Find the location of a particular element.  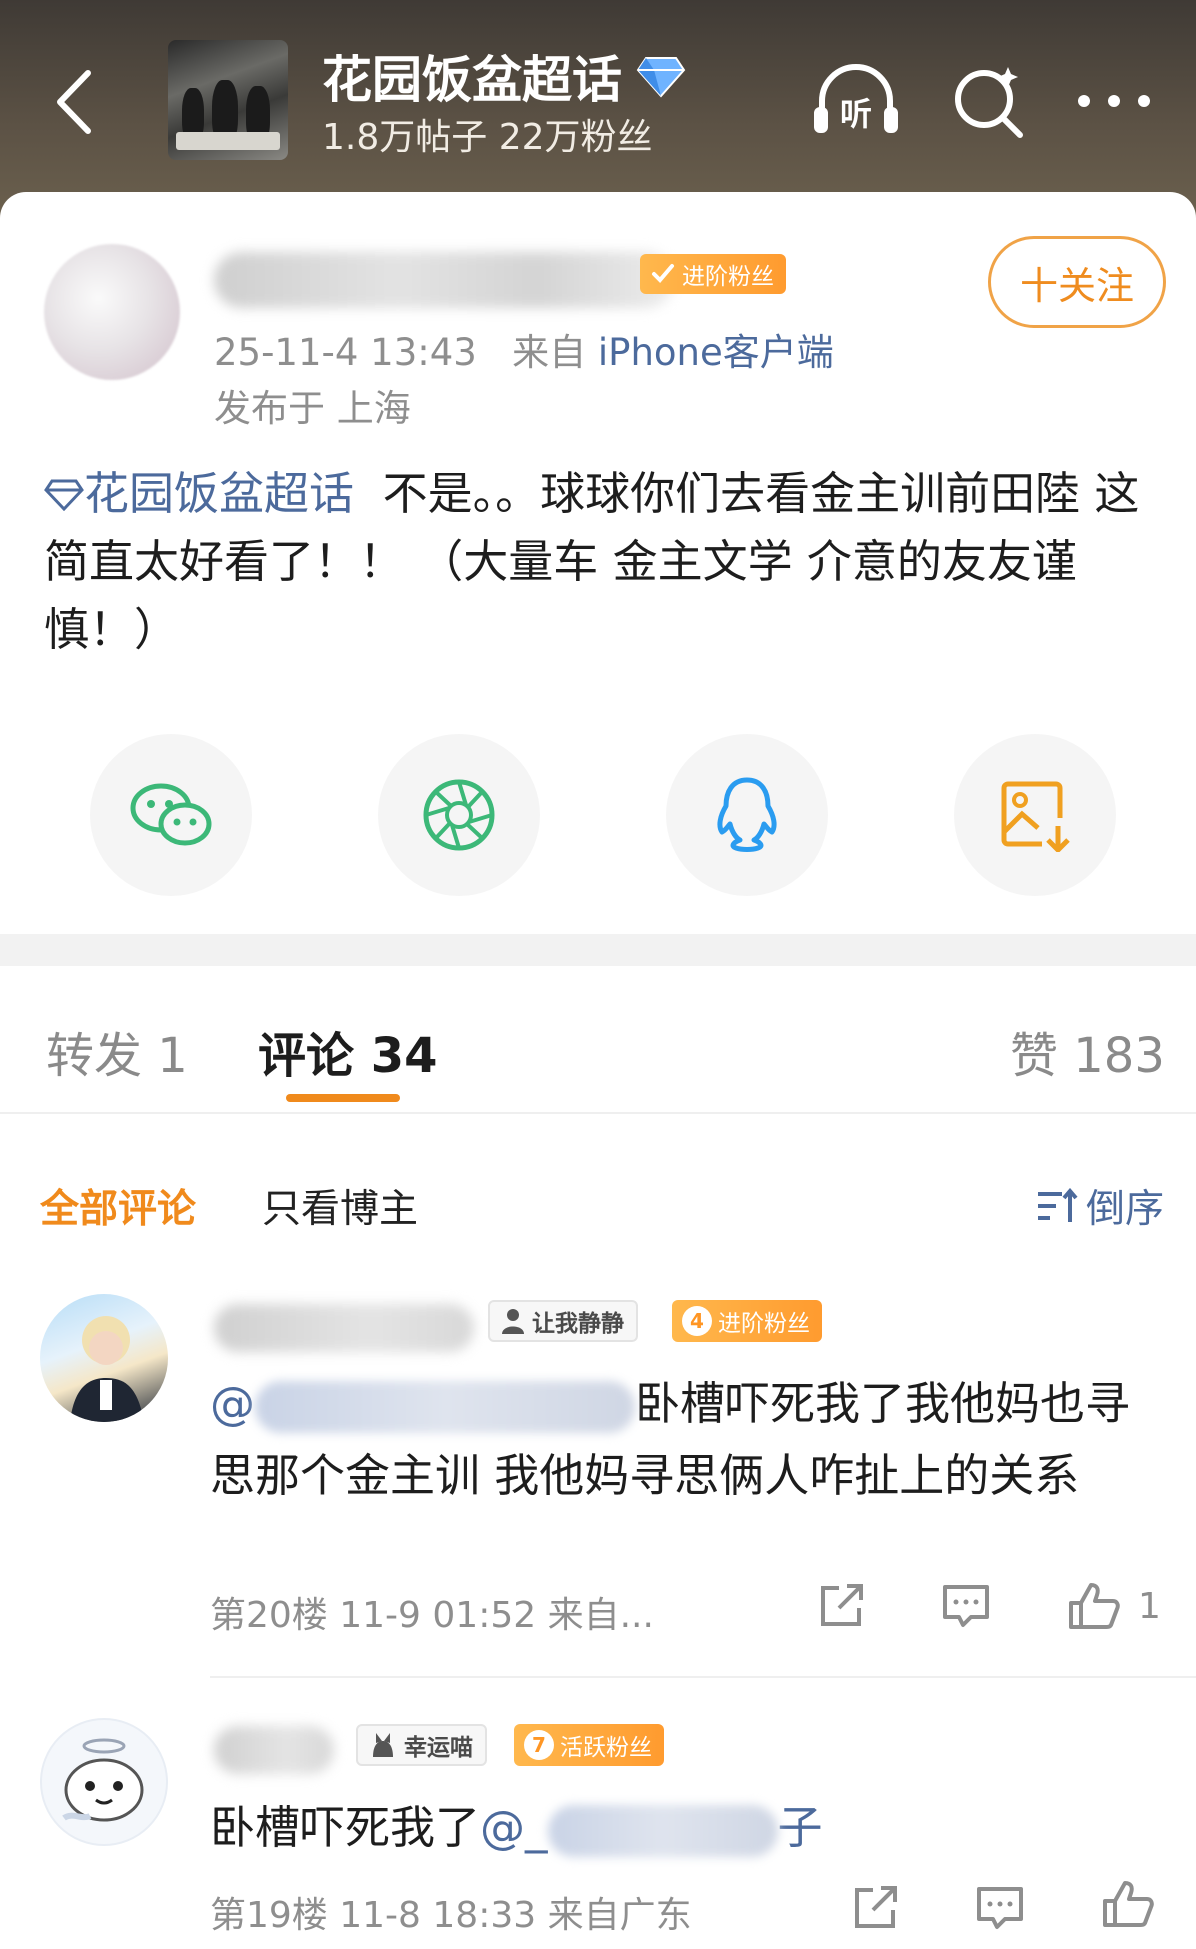

comment-mention-prefix: @_ is located at coordinates (514, 1827).